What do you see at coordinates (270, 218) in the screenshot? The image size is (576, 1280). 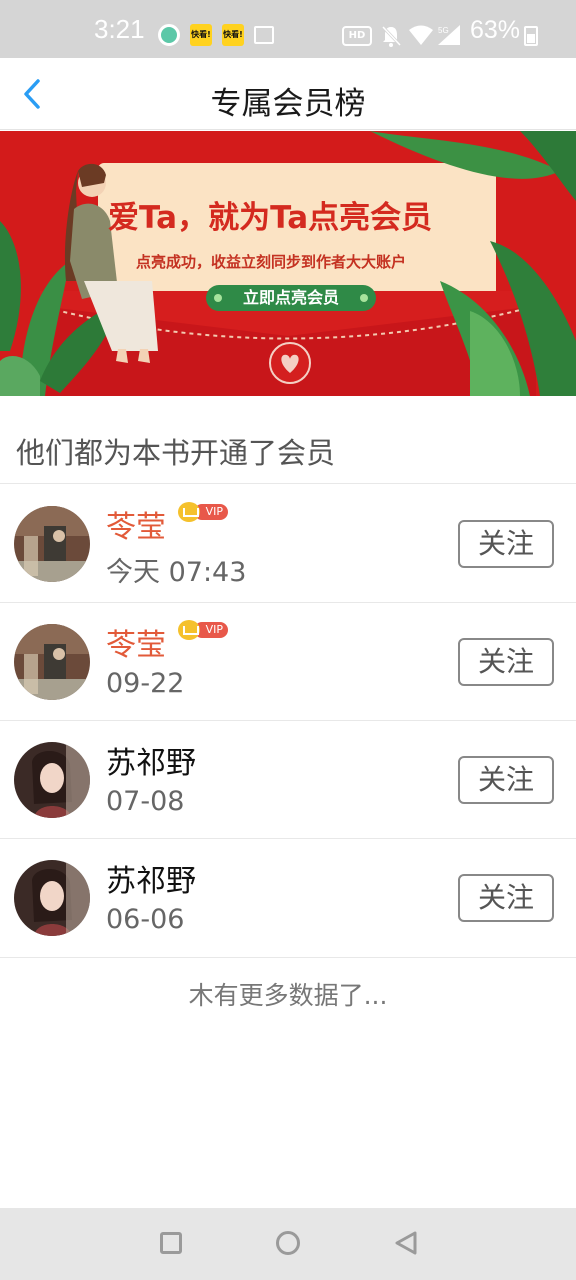 I see `banner-headline: 爱Ta，就为Ta点亮会员` at bounding box center [270, 218].